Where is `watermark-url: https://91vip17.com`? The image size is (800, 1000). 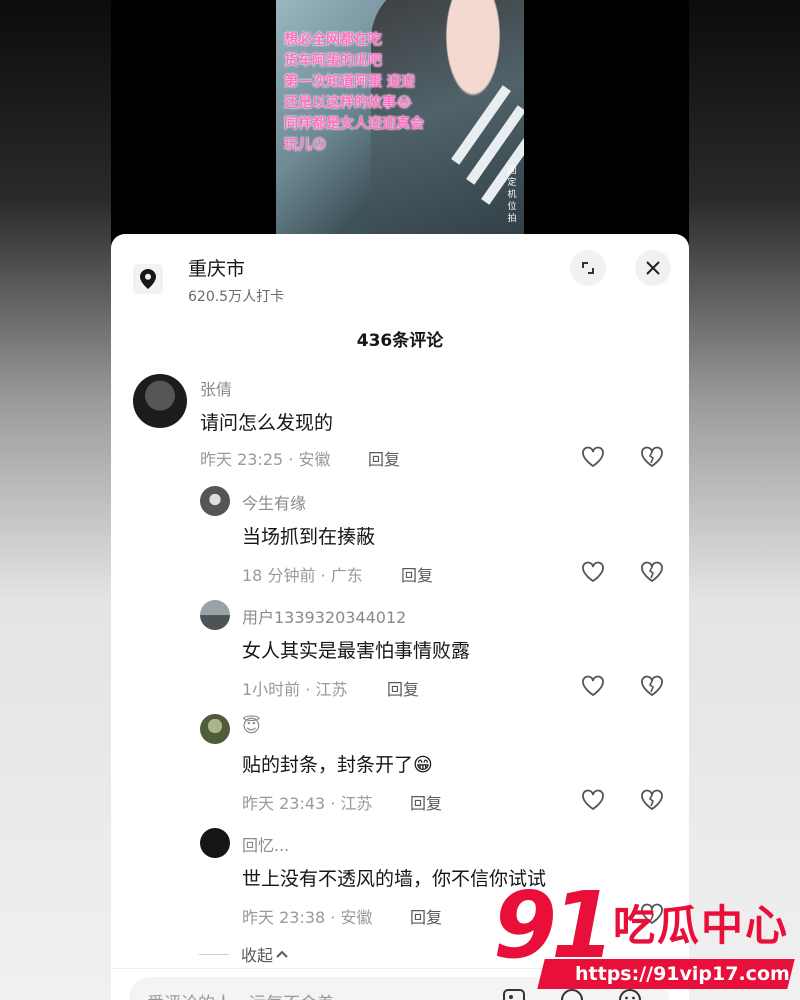 watermark-url: https://91vip17.com is located at coordinates (666, 974).